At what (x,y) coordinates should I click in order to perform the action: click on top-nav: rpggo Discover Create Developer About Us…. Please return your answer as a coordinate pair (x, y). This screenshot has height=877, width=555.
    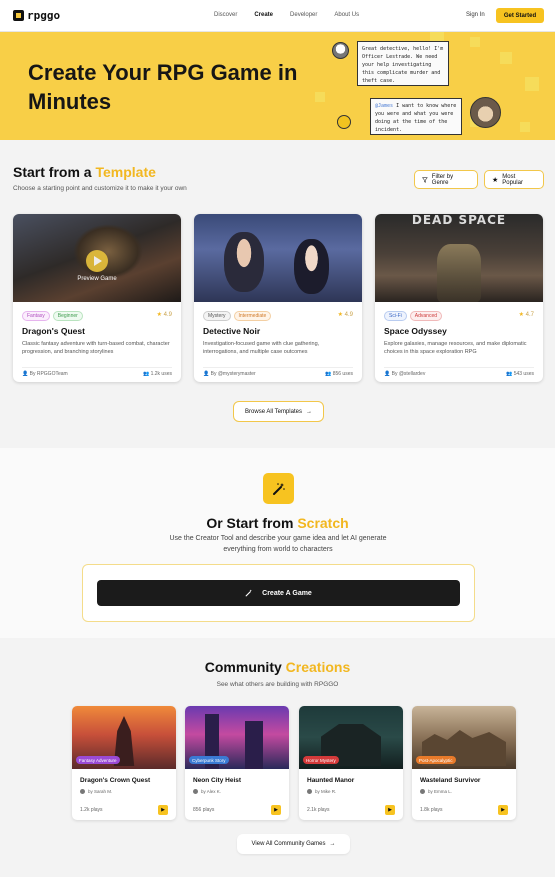
    Looking at the image, I should click on (277, 16).